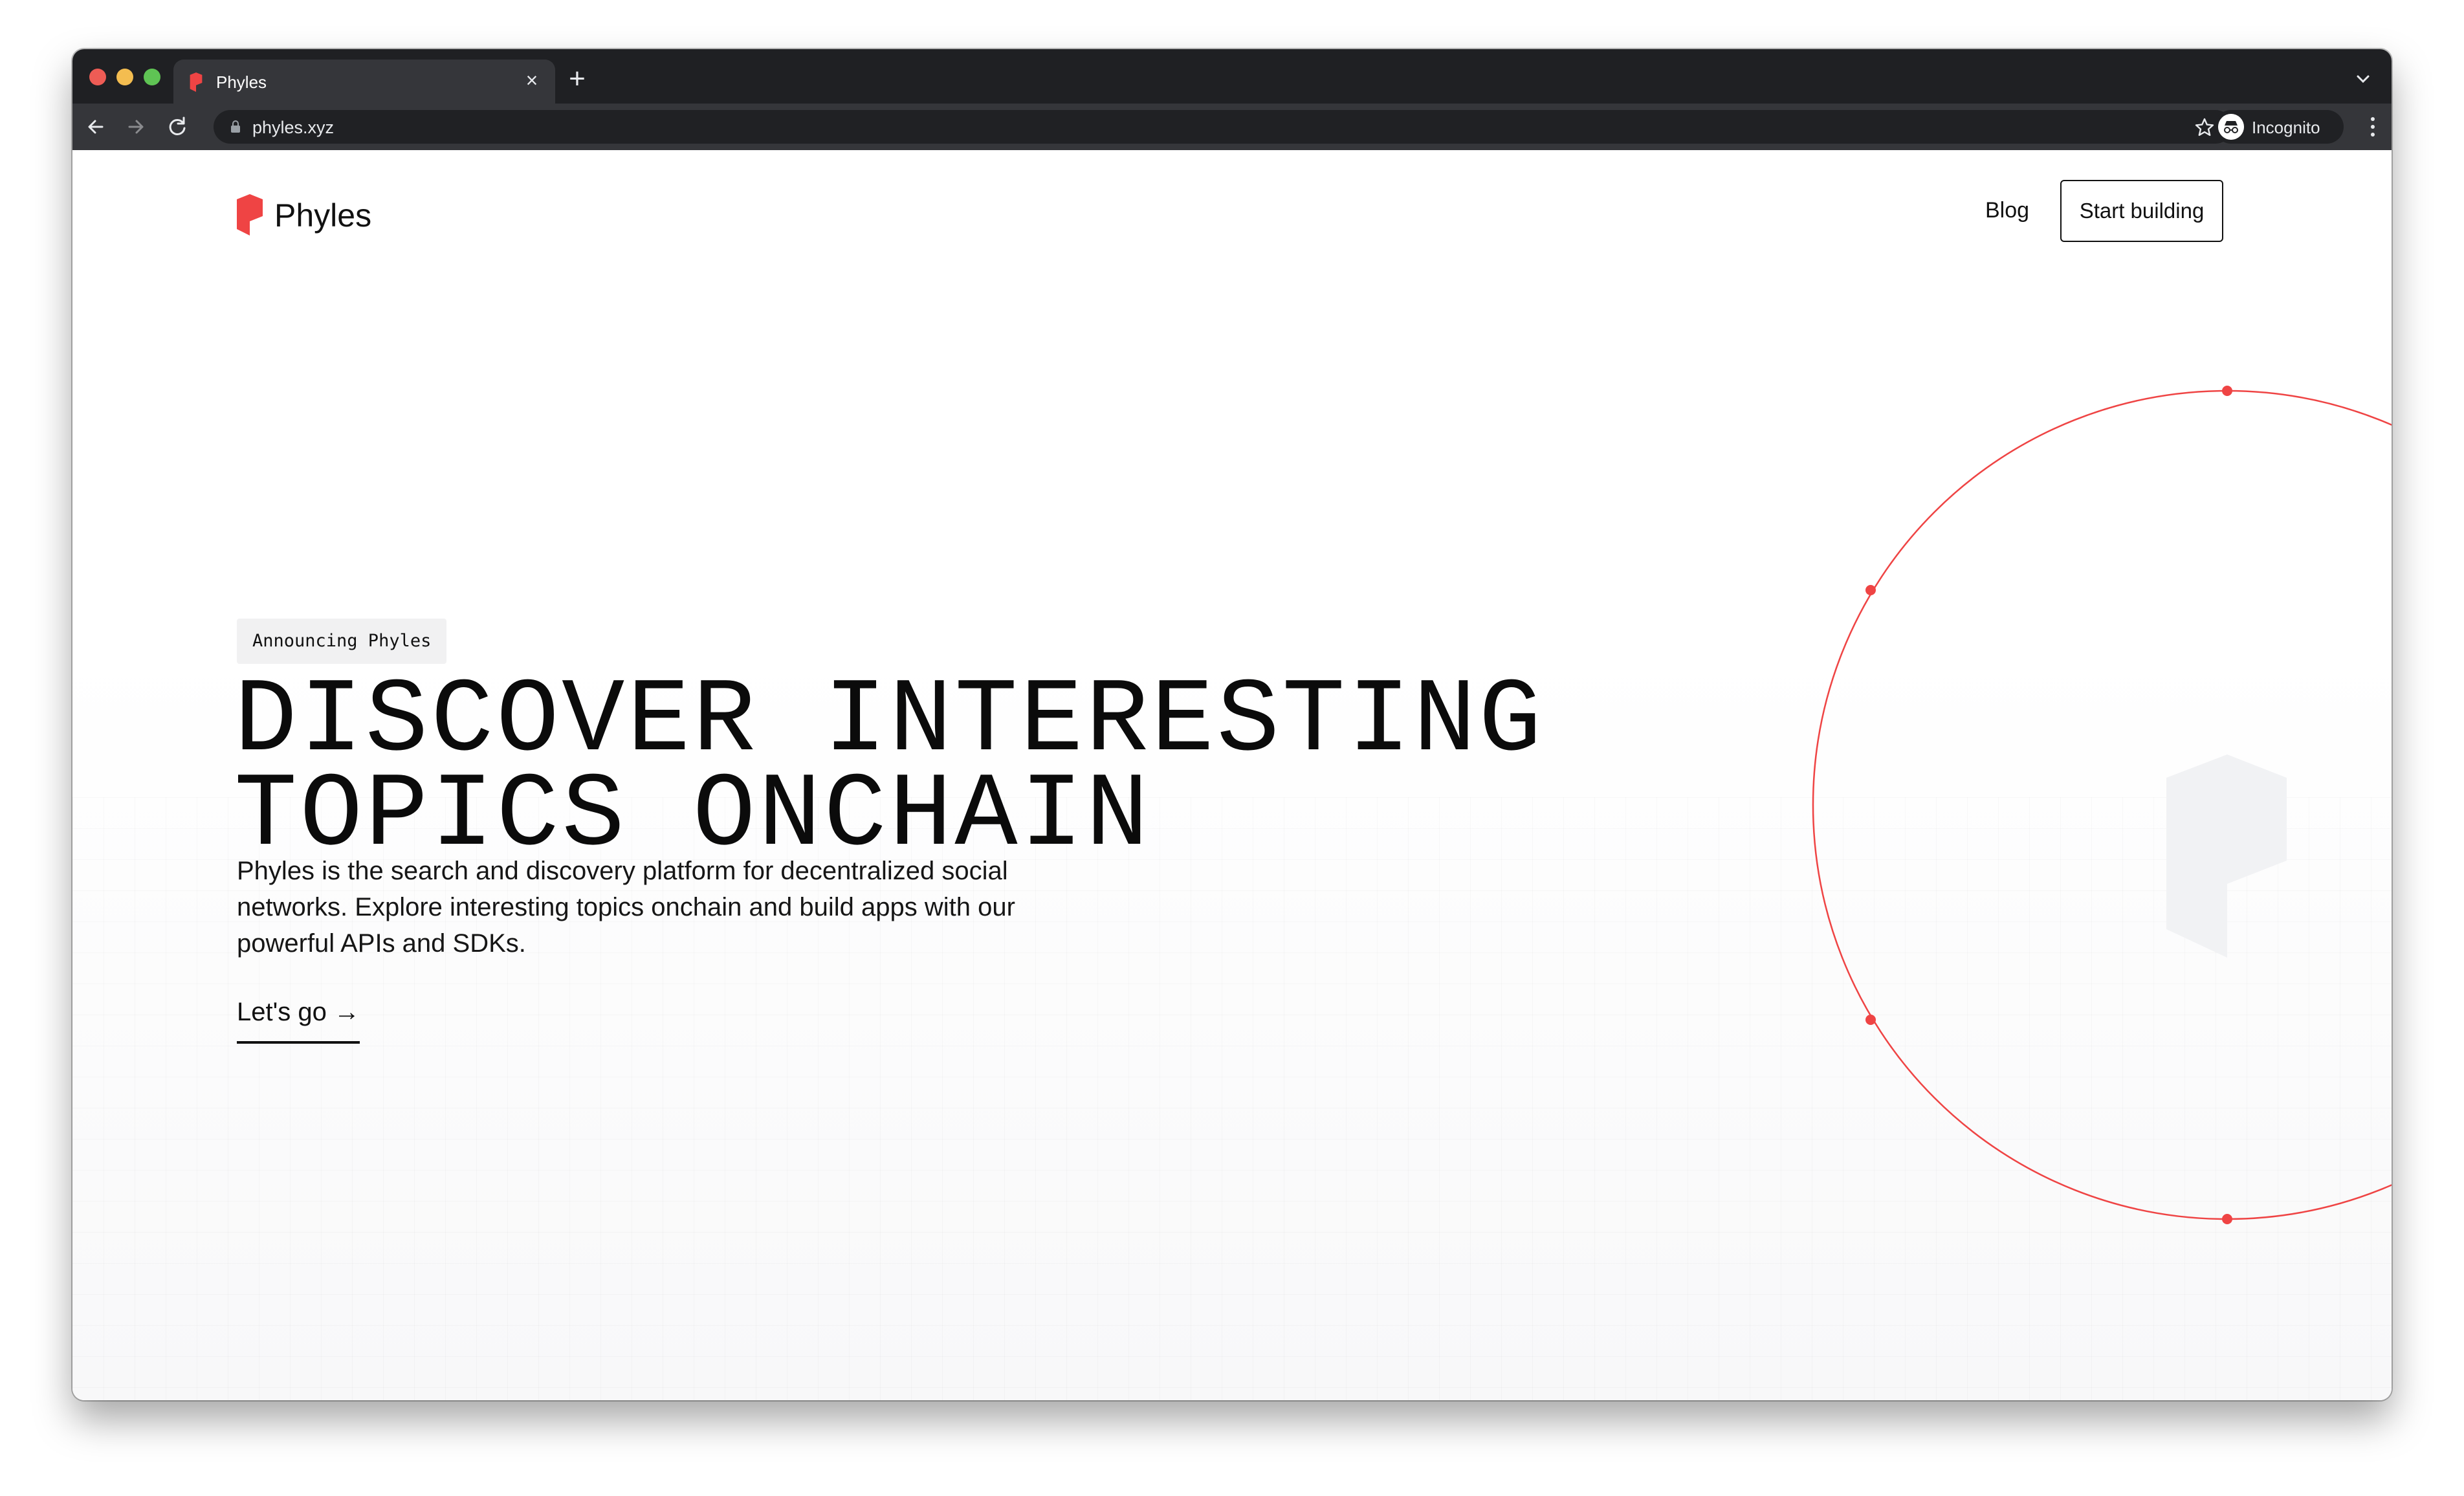 This screenshot has height=1496, width=2464. Describe the element at coordinates (364, 82) in the screenshot. I see `tab-phyles: Phyles ×` at that location.